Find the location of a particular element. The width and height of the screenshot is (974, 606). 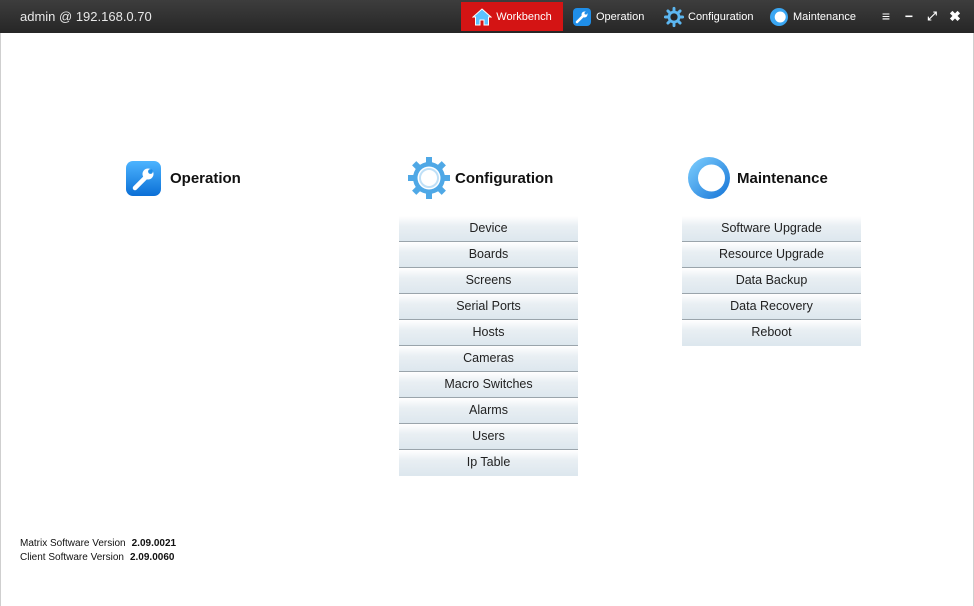

tab-workbench: Workbench is located at coordinates (512, 16).